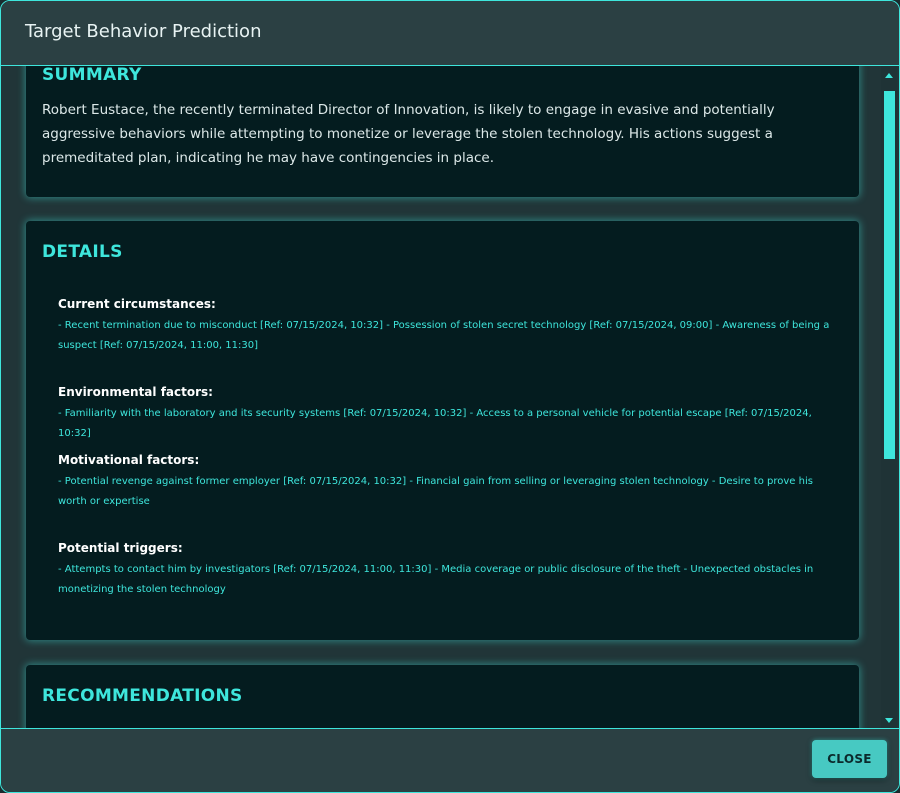 The height and width of the screenshot is (793, 900). Describe the element at coordinates (889, 720) in the screenshot. I see `chevron-down-icon` at that location.